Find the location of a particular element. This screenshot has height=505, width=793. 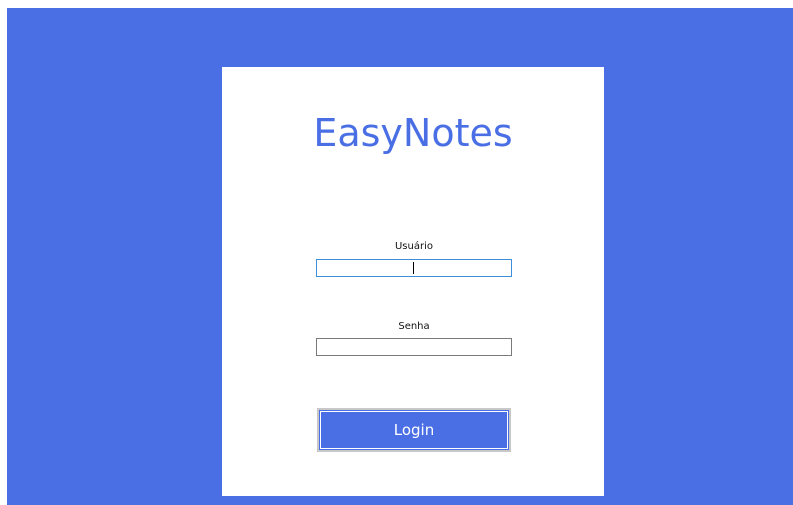

username-label: Usuário is located at coordinates (413, 246).